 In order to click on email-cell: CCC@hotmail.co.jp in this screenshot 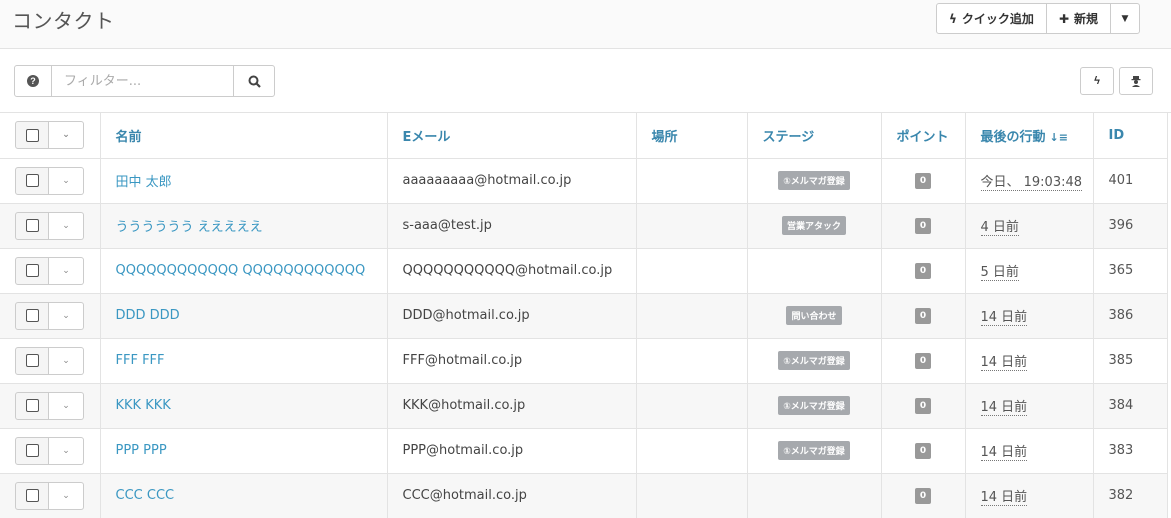, I will do `click(512, 495)`.